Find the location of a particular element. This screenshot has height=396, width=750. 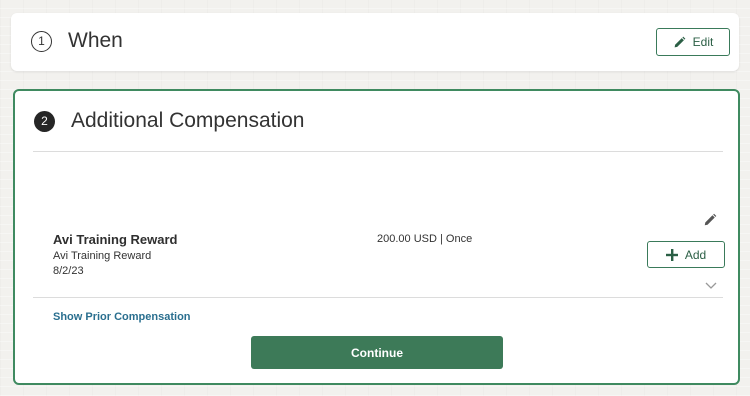

plus-icon is located at coordinates (671, 254).